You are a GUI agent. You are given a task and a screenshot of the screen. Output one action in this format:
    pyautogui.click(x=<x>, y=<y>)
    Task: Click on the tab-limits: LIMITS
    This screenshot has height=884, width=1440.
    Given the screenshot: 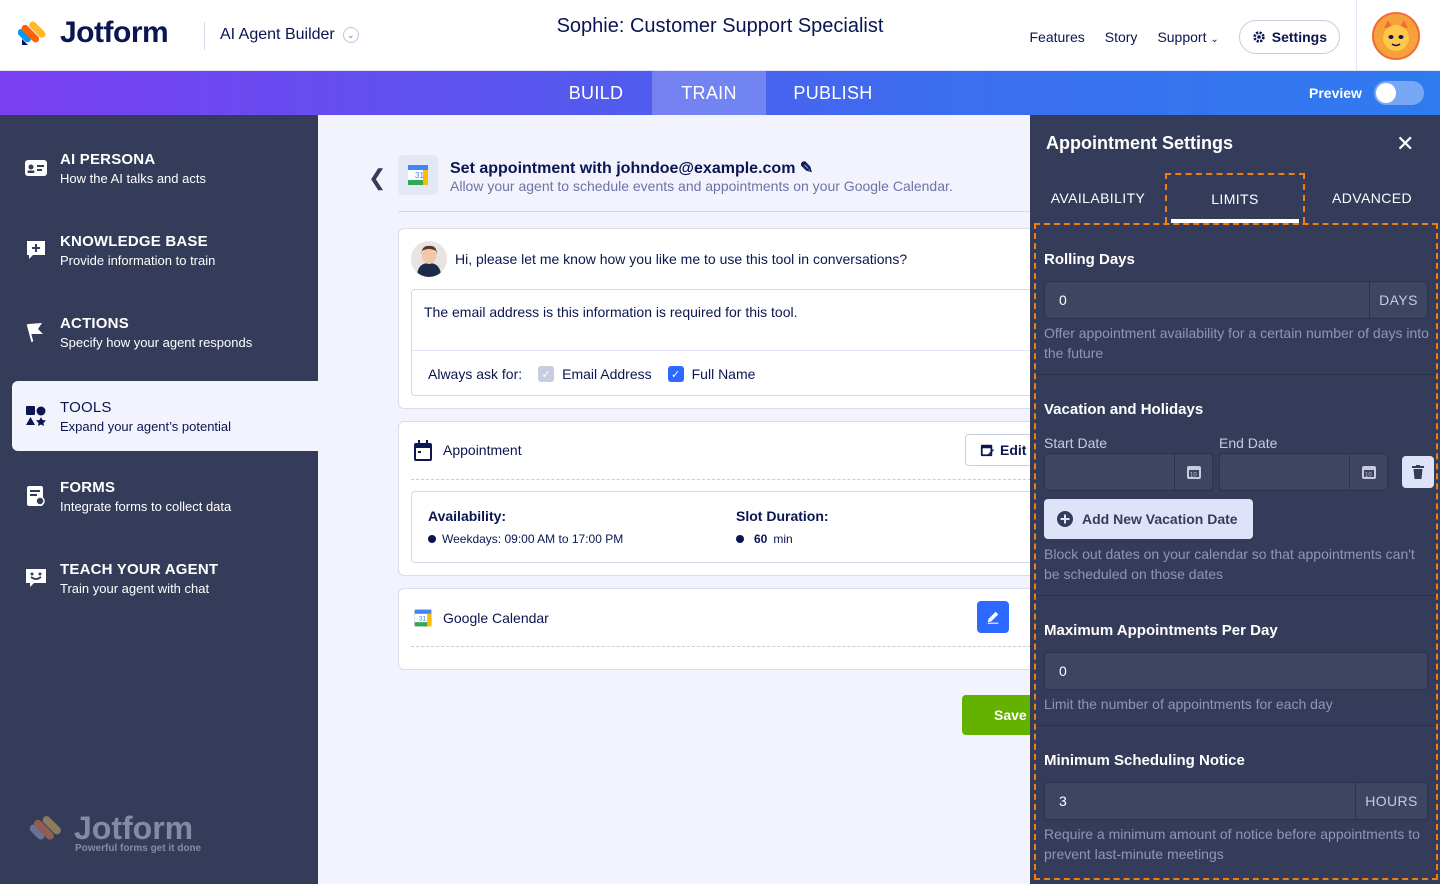 What is the action you would take?
    pyautogui.click(x=1235, y=198)
    